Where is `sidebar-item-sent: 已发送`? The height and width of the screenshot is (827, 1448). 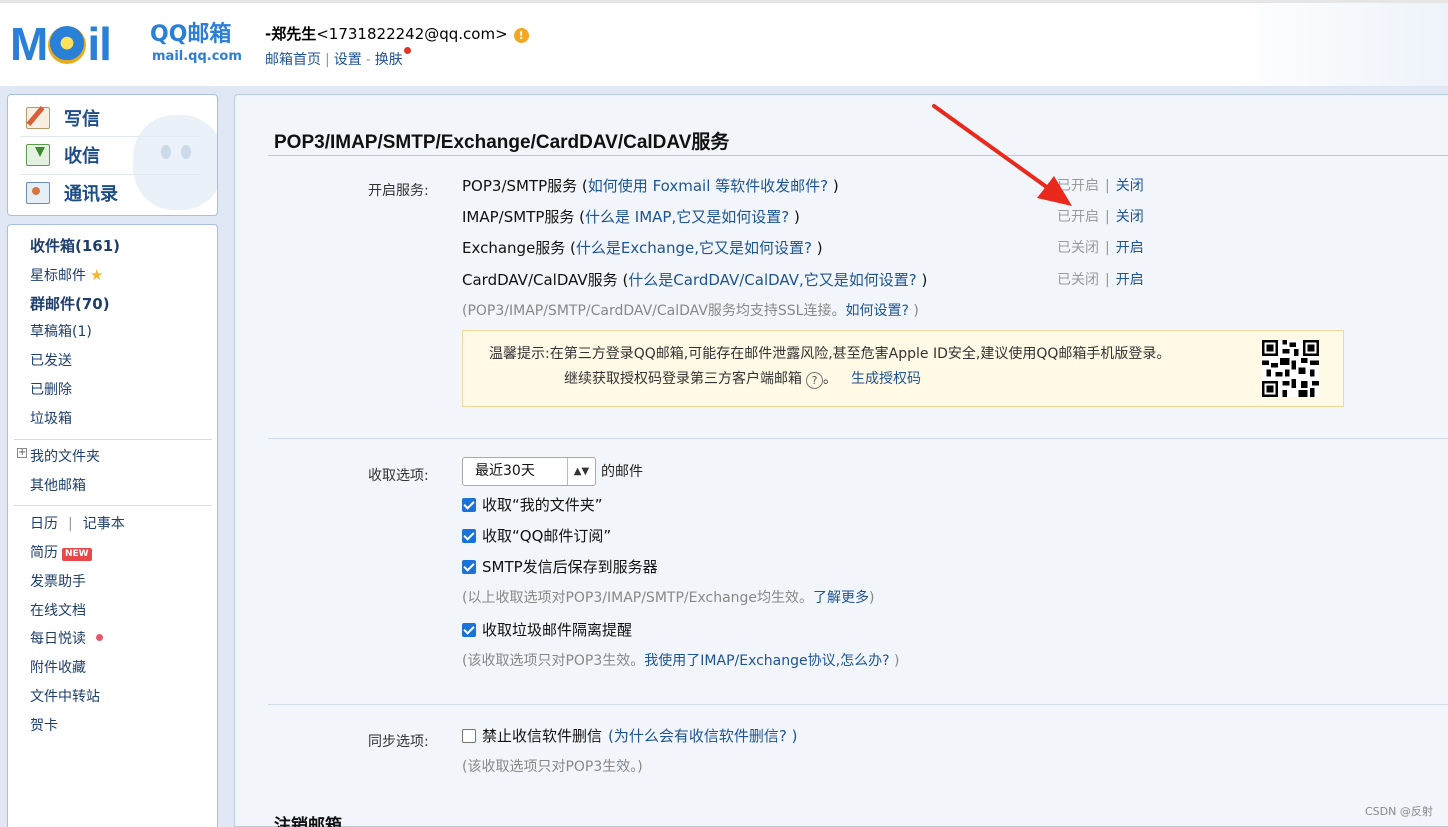 sidebar-item-sent: 已发送 is located at coordinates (51, 361).